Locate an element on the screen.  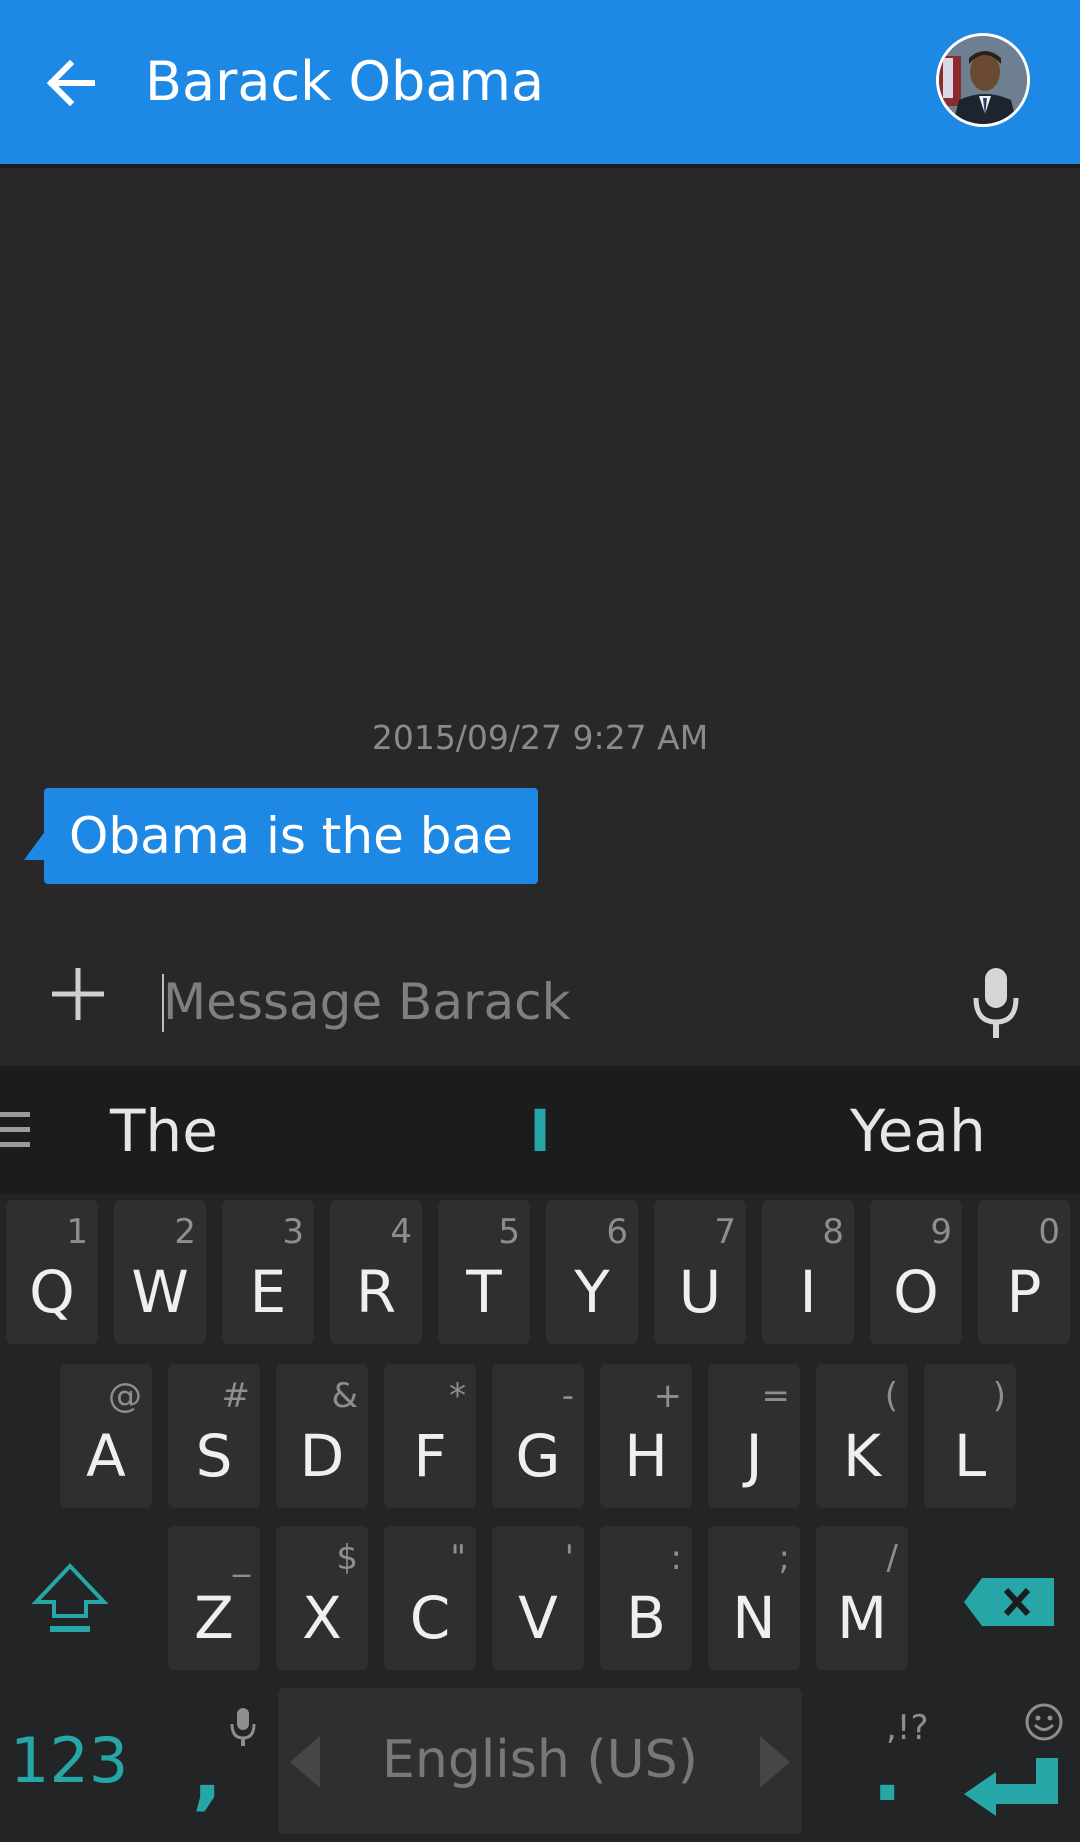
key-label: J is located at coordinates (754, 1456).